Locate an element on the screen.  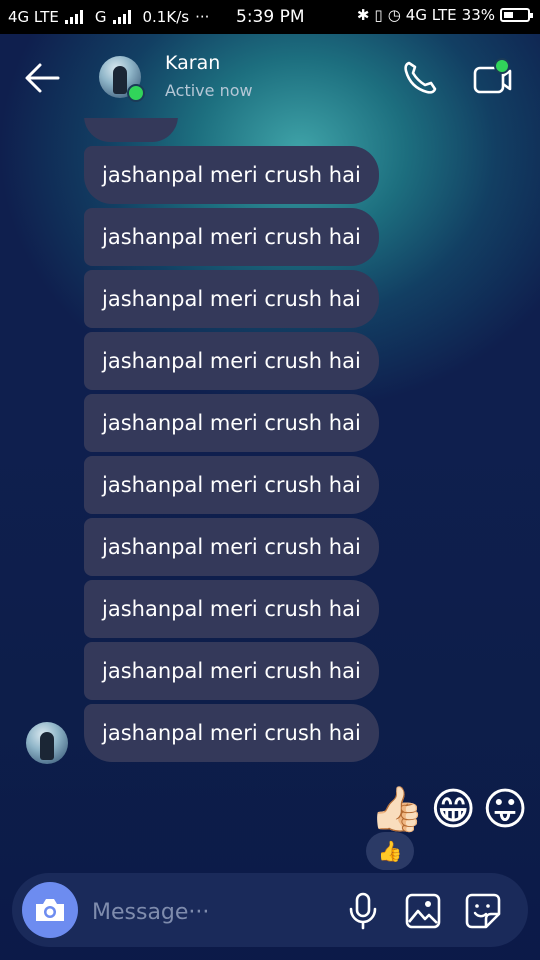
gallery-button is located at coordinates (423, 911).